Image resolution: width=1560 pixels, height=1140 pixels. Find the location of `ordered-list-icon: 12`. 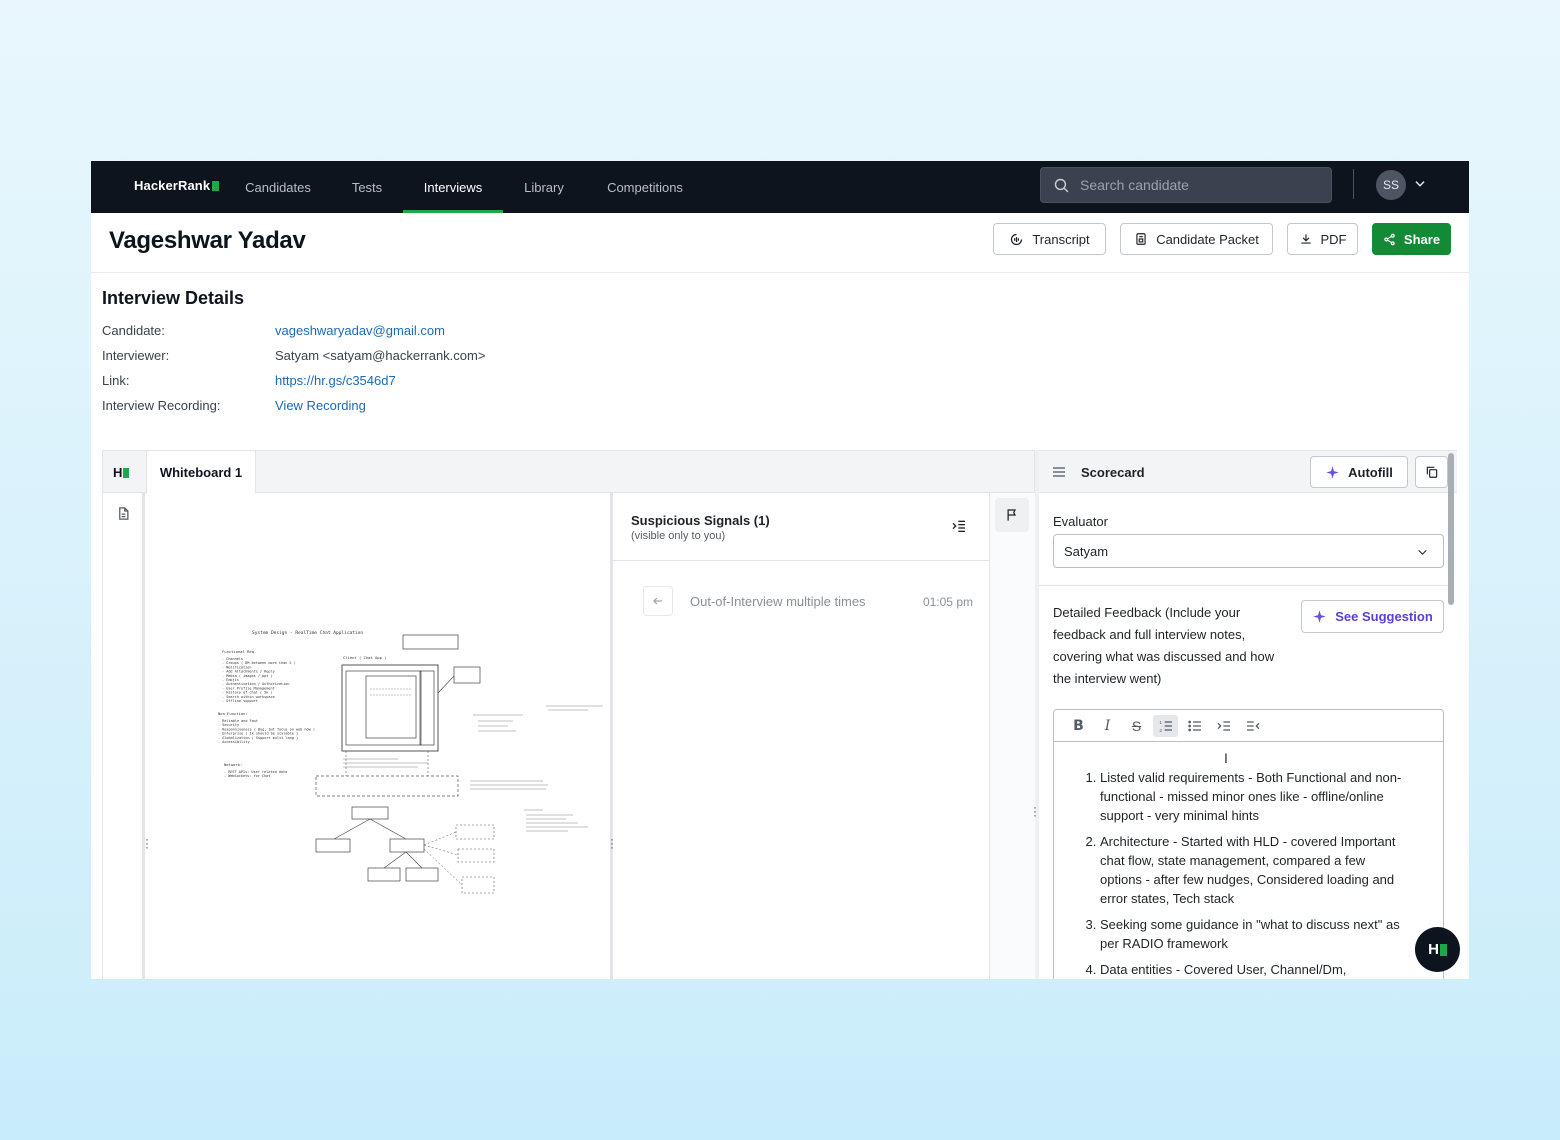

ordered-list-icon: 12 is located at coordinates (1165, 725).